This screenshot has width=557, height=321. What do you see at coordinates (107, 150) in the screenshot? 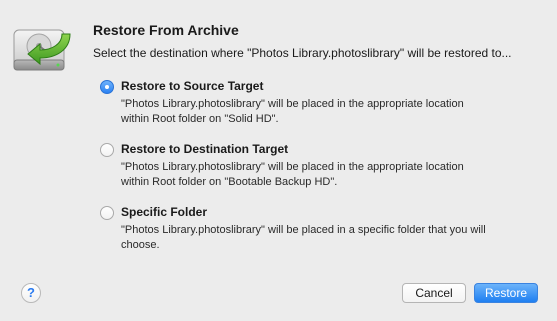
I see `radio-button-destination-target` at bounding box center [107, 150].